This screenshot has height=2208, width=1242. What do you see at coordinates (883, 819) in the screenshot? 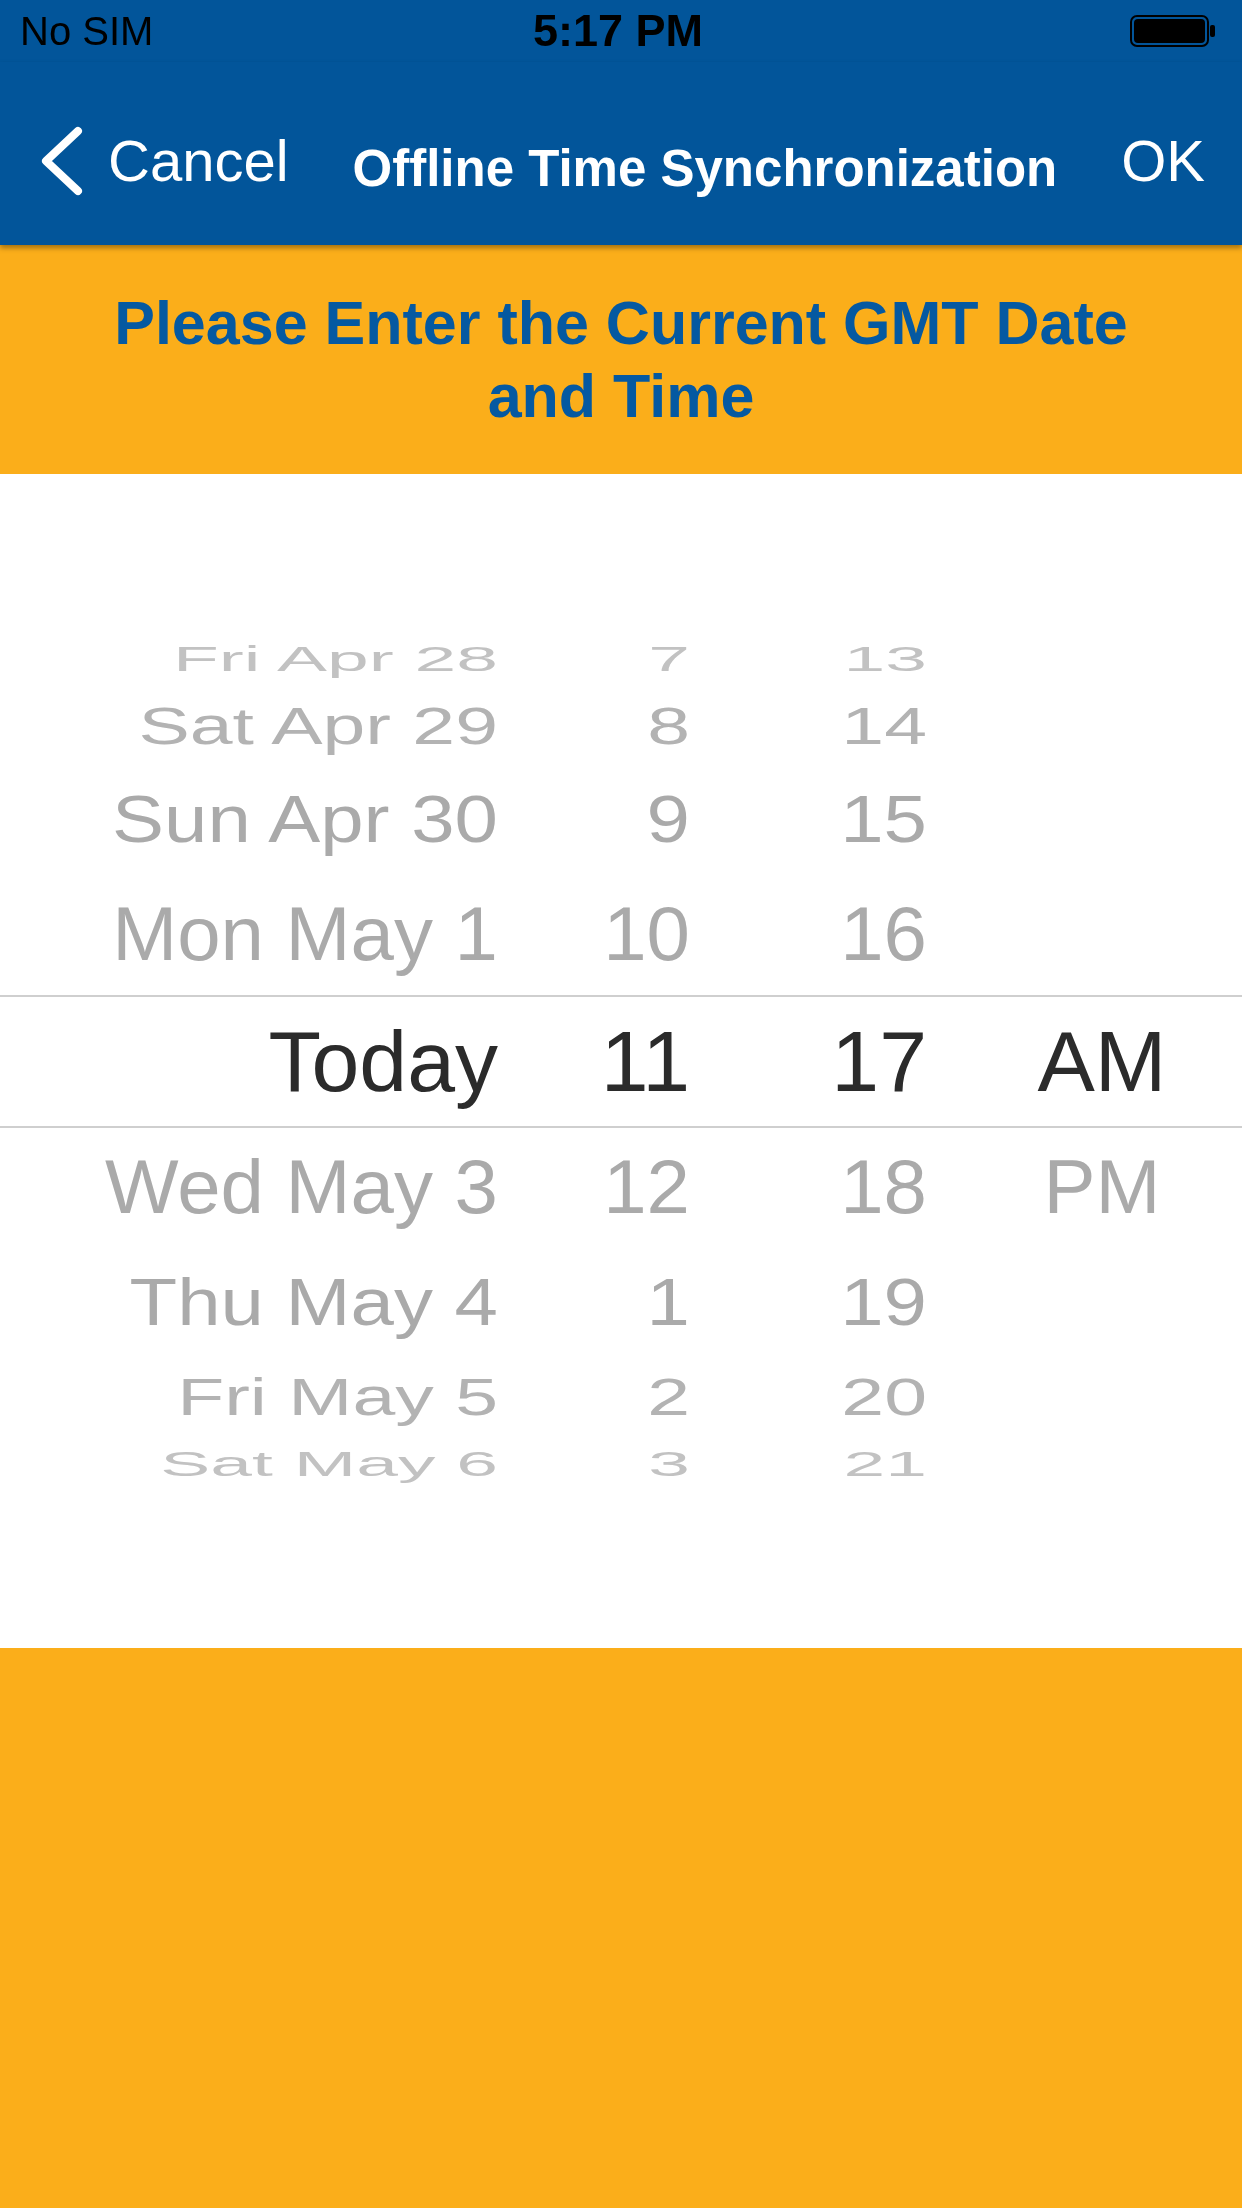
I see `minute-option: 15` at bounding box center [883, 819].